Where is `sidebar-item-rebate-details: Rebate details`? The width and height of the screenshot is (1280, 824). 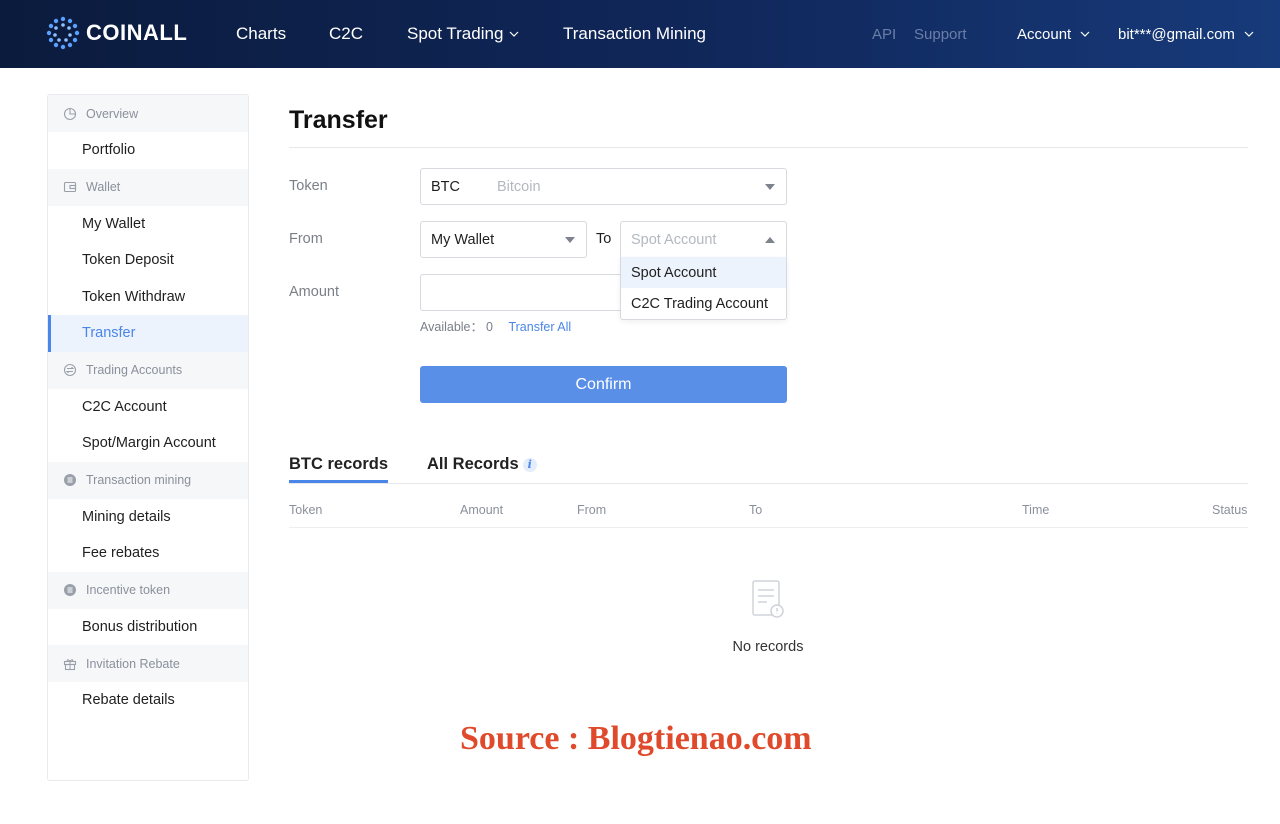 sidebar-item-rebate-details: Rebate details is located at coordinates (148, 700).